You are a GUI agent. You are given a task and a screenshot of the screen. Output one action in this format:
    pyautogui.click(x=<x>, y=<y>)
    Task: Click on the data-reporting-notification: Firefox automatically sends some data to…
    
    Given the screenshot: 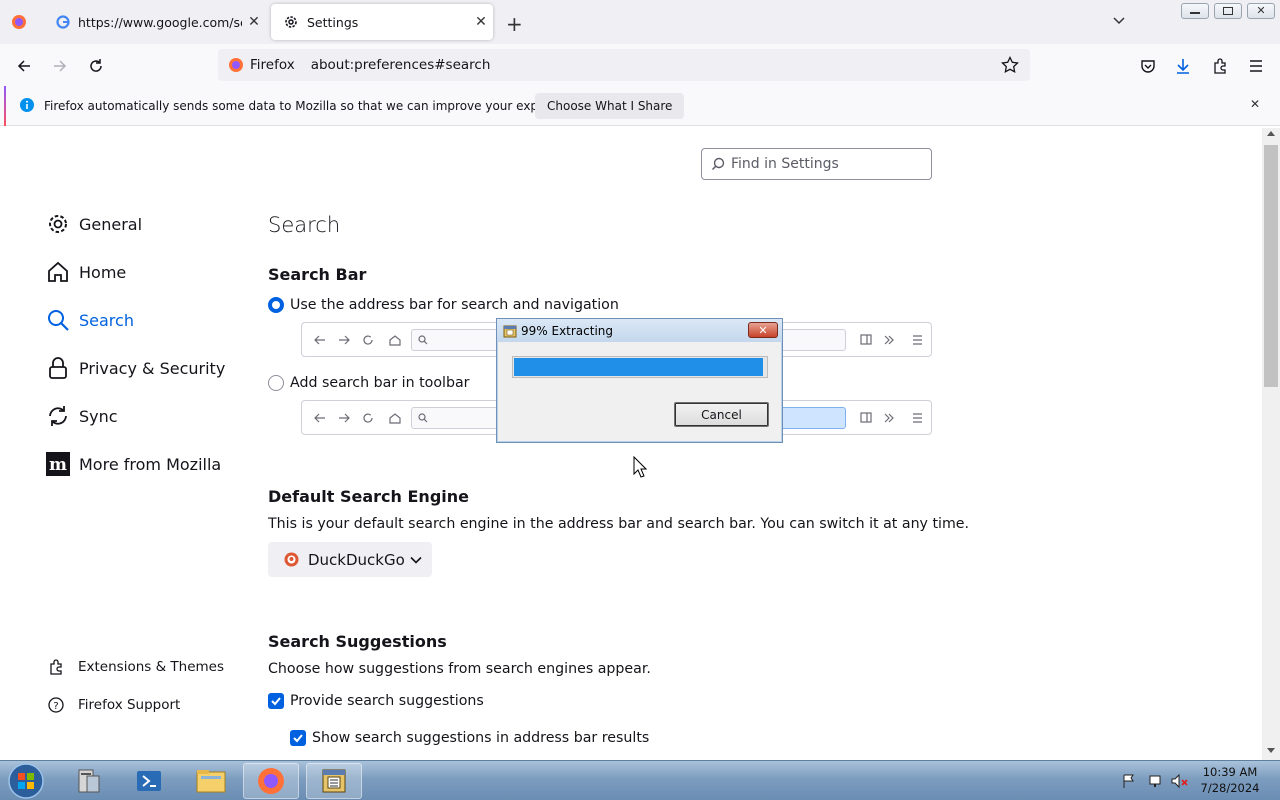 What is the action you would take?
    pyautogui.click(x=640, y=106)
    